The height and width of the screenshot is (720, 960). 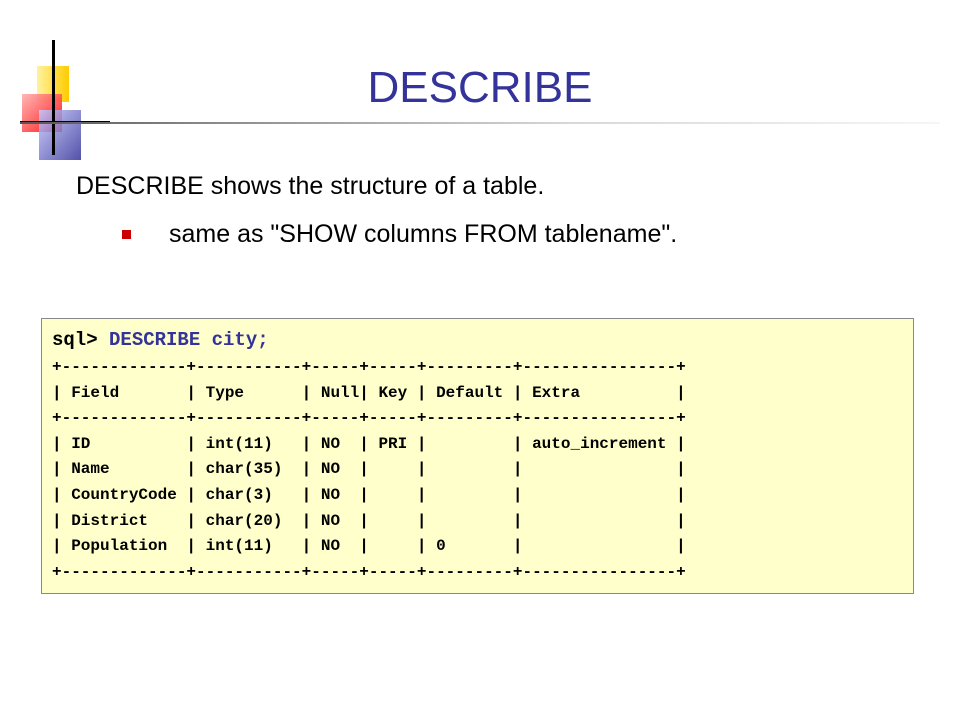 What do you see at coordinates (480, 123) in the screenshot?
I see `title-underline` at bounding box center [480, 123].